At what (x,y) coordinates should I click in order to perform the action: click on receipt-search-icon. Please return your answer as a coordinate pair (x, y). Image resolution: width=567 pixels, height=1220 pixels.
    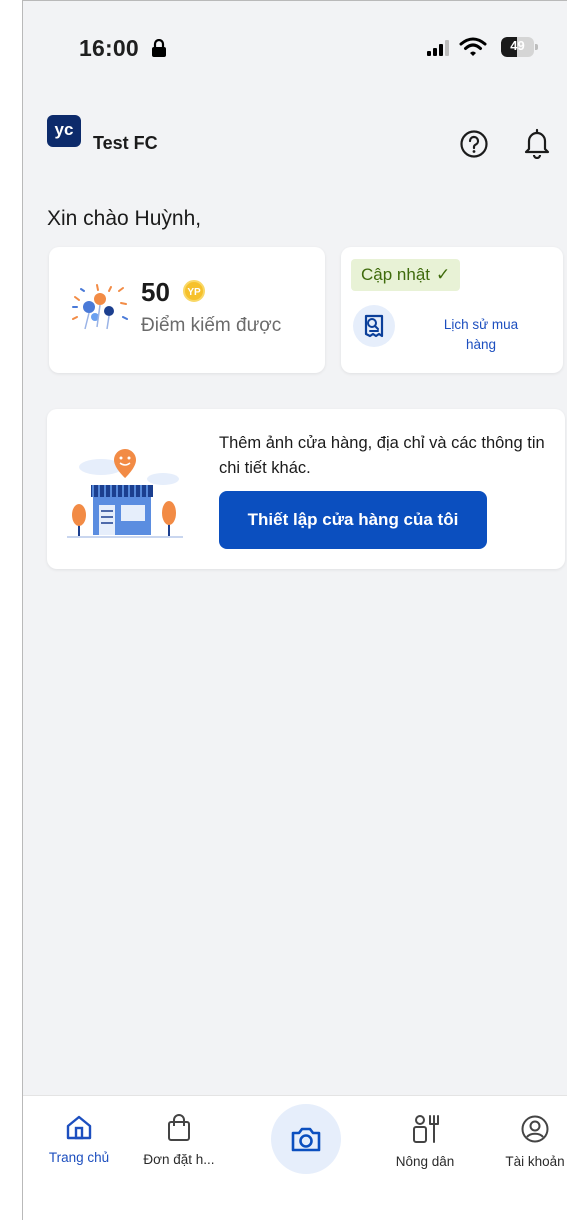
    Looking at the image, I should click on (374, 326).